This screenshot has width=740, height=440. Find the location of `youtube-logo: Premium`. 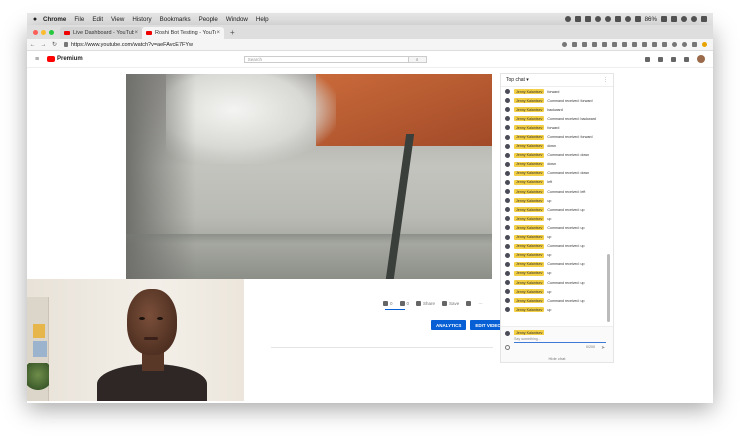

youtube-logo: Premium is located at coordinates (65, 59).